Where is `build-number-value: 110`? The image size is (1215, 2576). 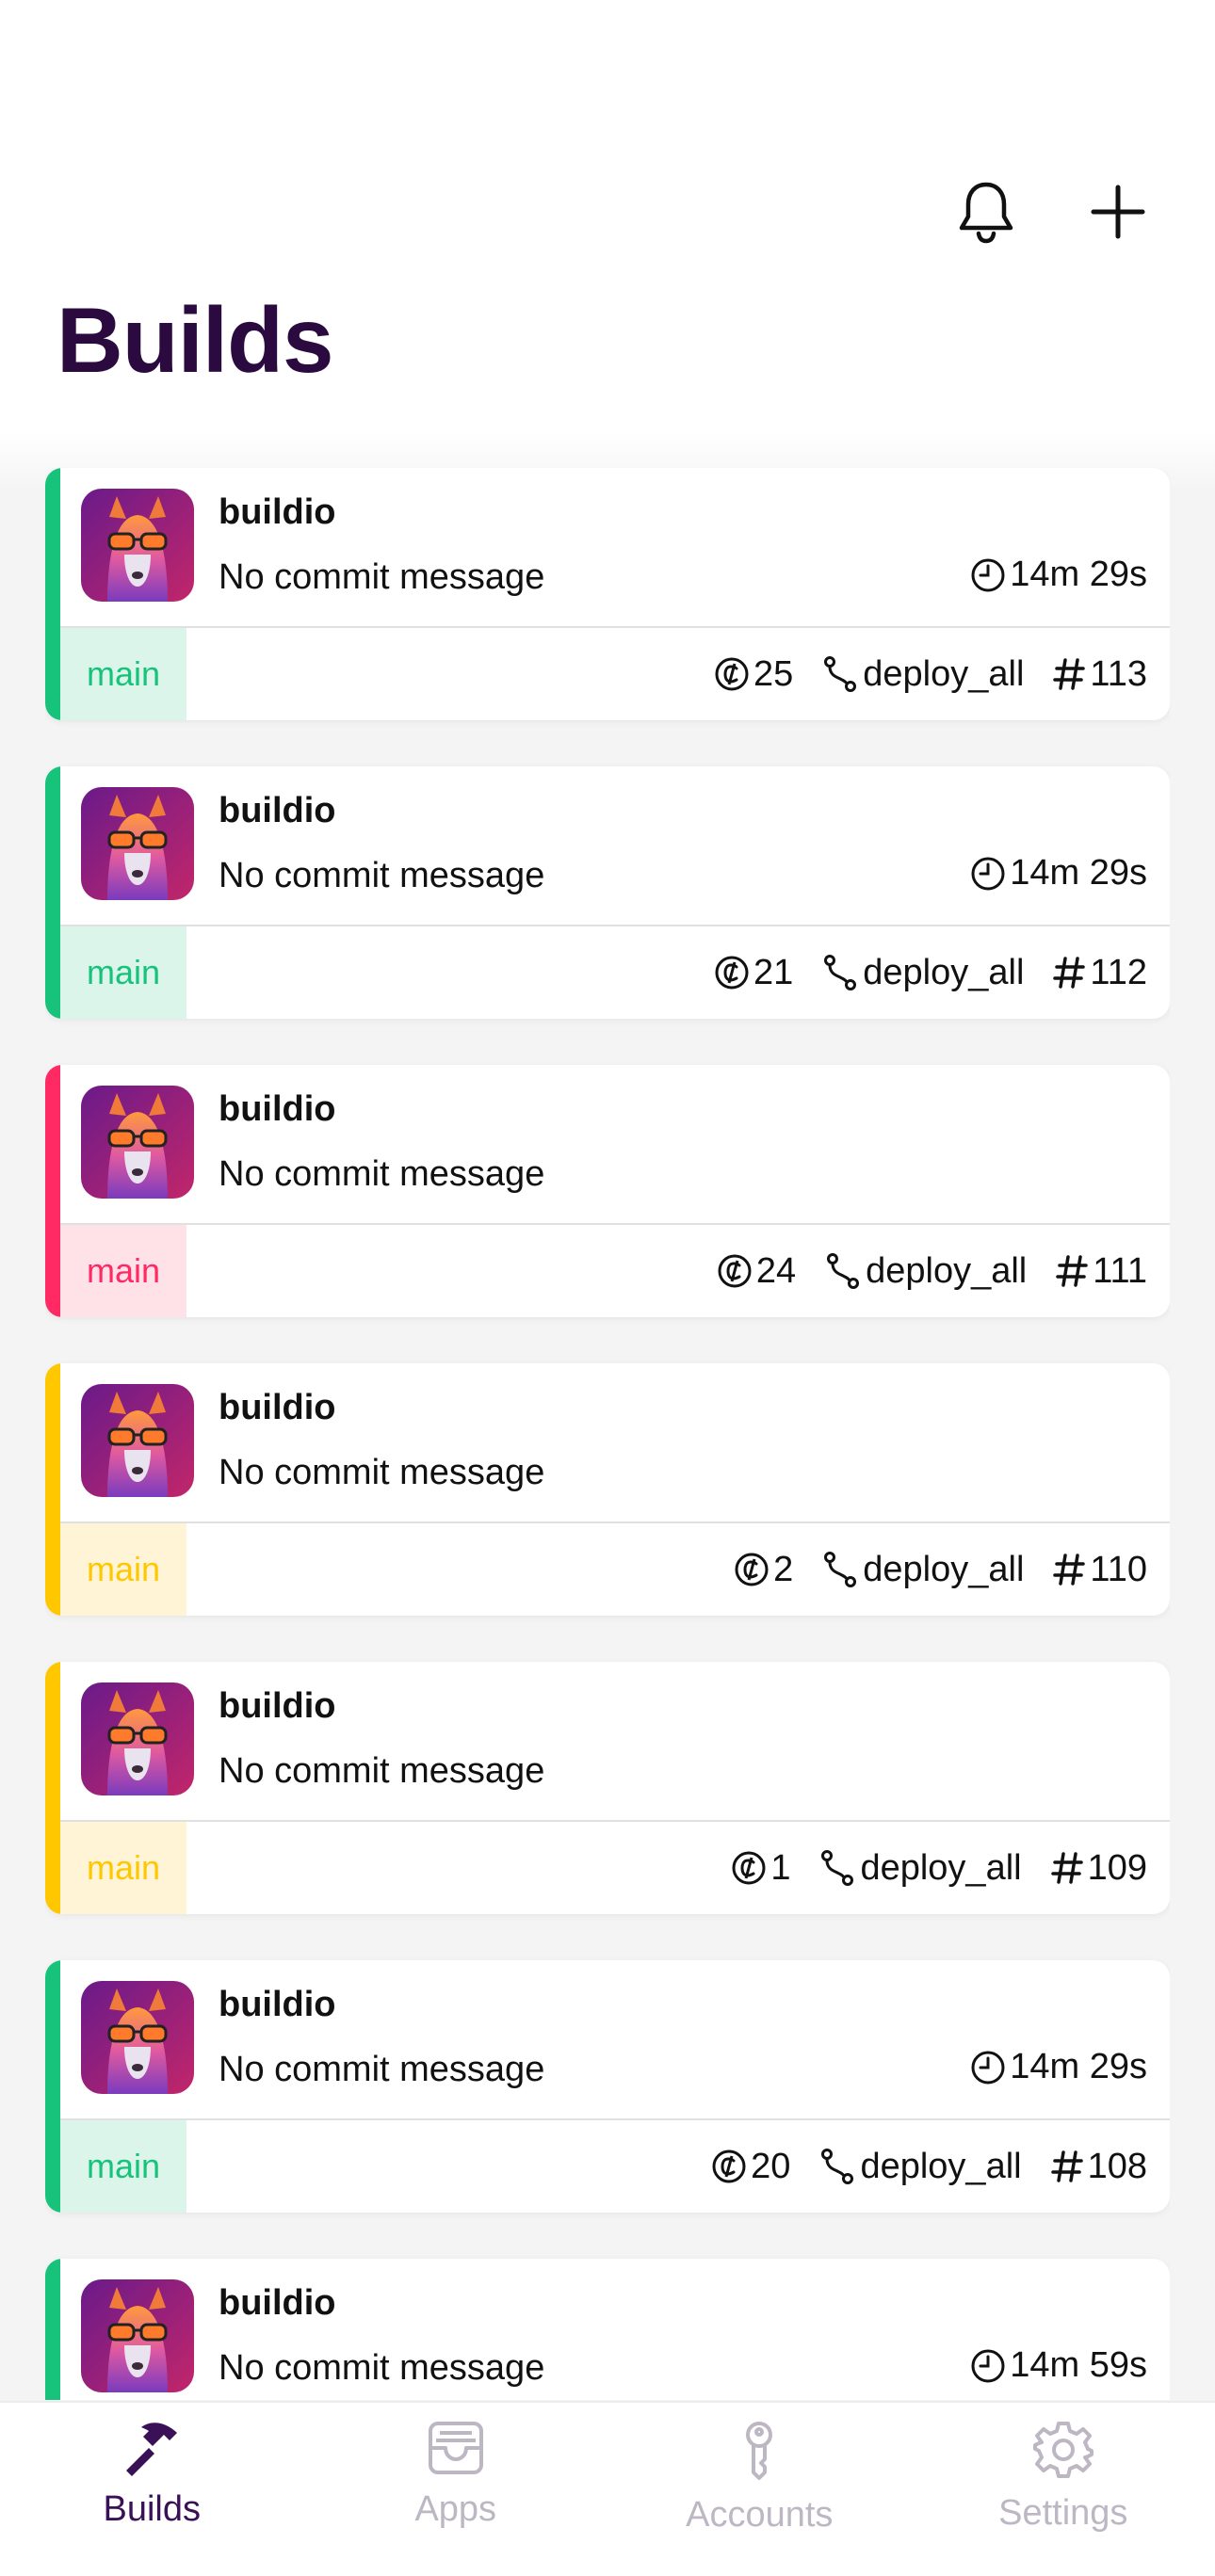 build-number-value: 110 is located at coordinates (1118, 1569).